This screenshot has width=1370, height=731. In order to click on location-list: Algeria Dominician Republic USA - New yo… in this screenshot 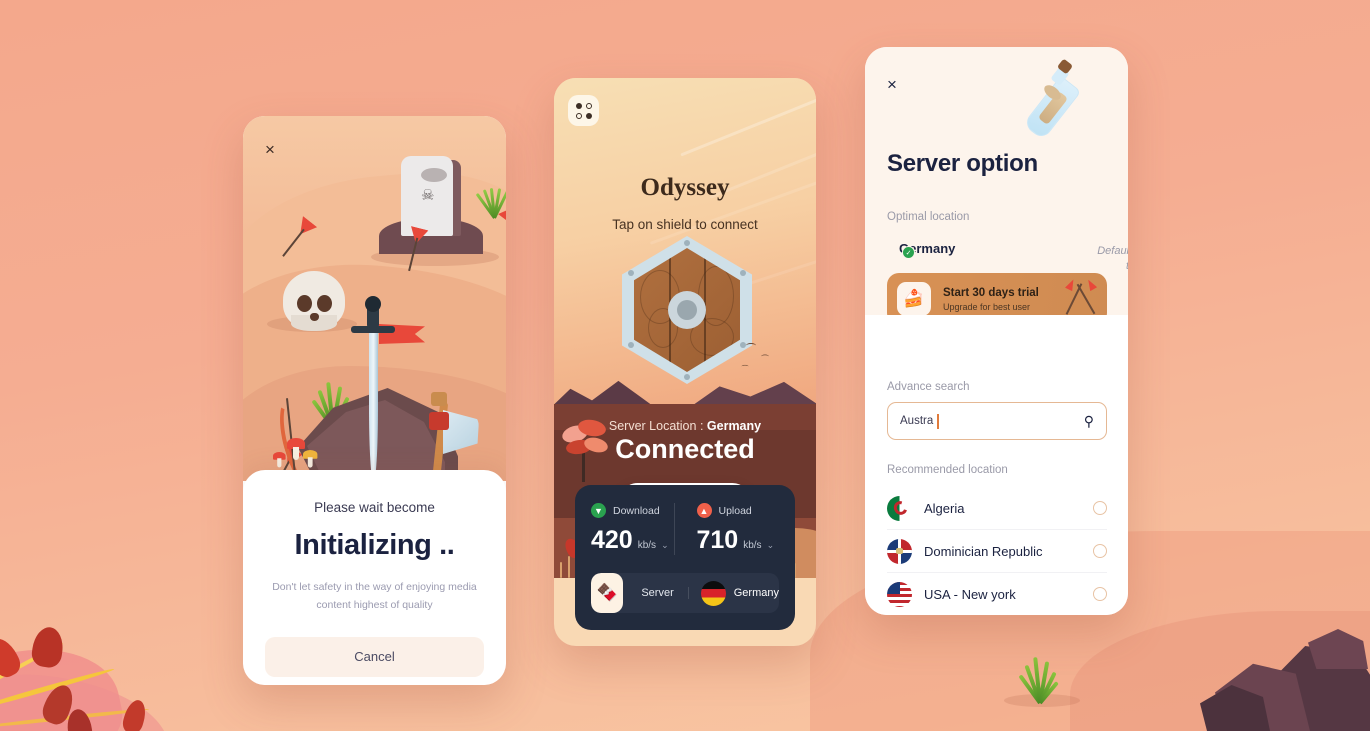, I will do `click(997, 551)`.